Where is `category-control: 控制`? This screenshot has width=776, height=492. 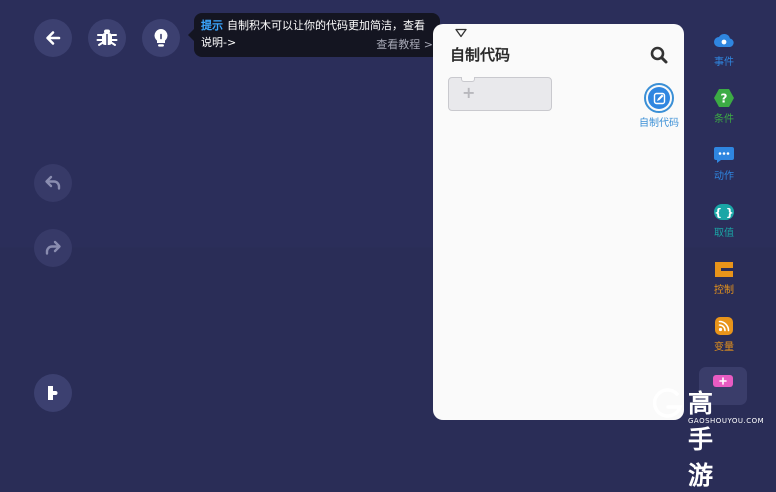
category-control: 控制 is located at coordinates (724, 277).